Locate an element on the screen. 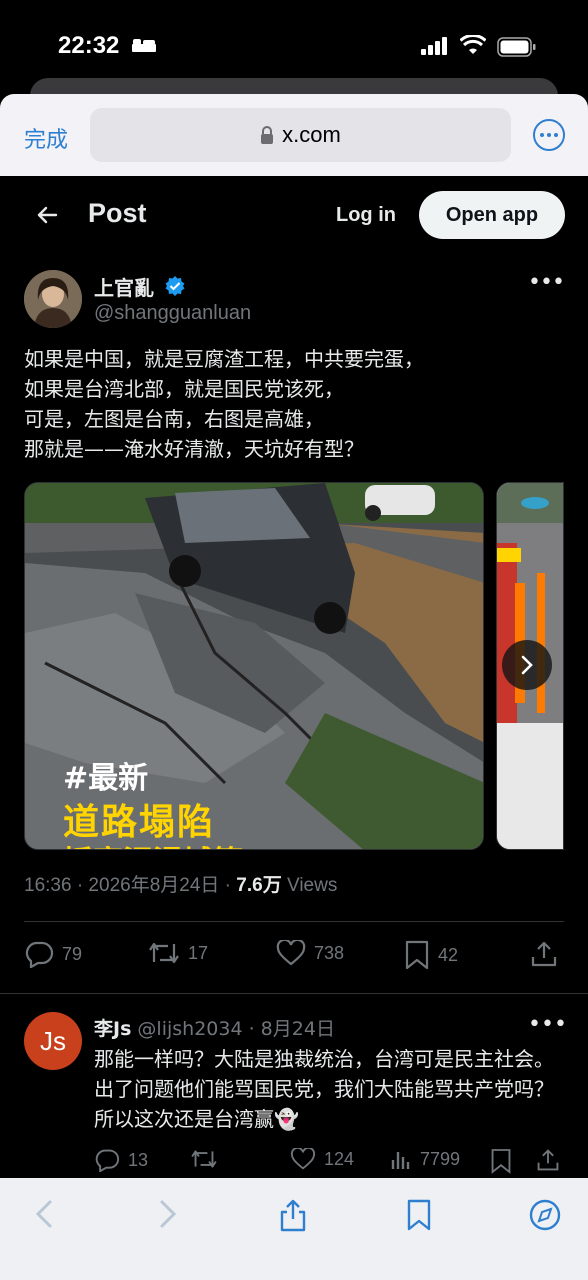 Image resolution: width=588 pixels, height=1280 pixels. media-subline: 插塞泥浸城簫 is located at coordinates (153, 843).